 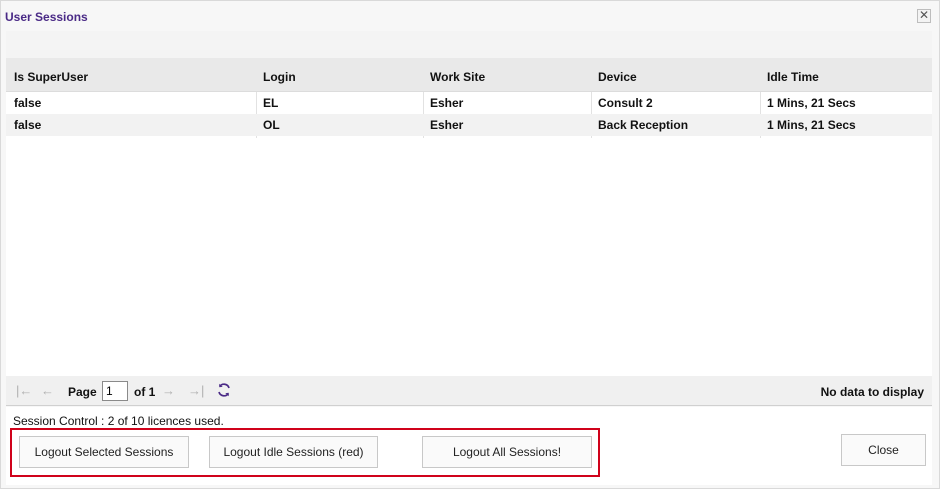 I want to click on page-number-input, so click(x=115, y=391).